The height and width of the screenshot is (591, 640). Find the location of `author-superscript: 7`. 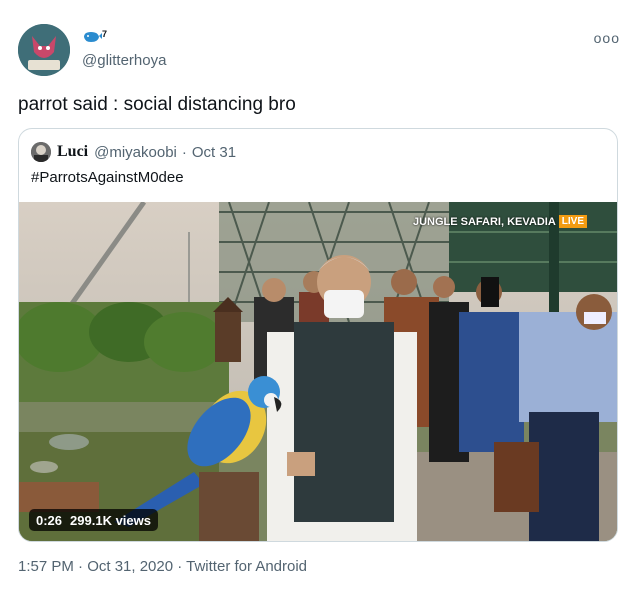

author-superscript: 7 is located at coordinates (105, 34).